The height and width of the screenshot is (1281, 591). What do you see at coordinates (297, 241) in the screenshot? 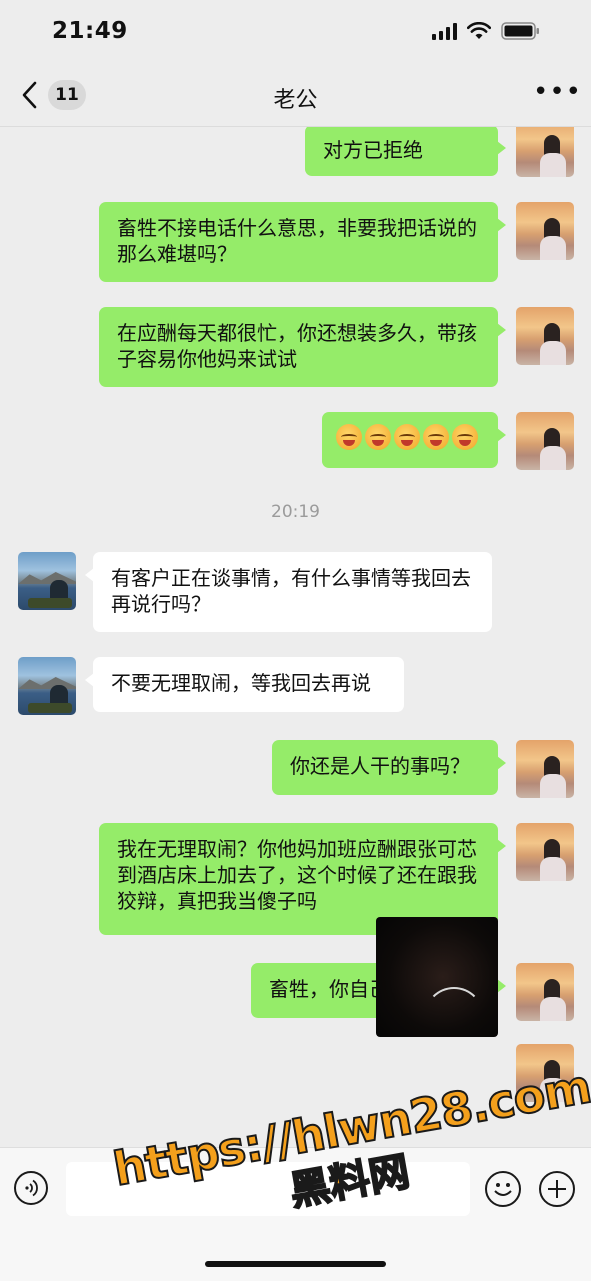
I see `message-text: 畜牲不接电话什么意思，非要我把话说的那么难堪吗？` at bounding box center [297, 241].